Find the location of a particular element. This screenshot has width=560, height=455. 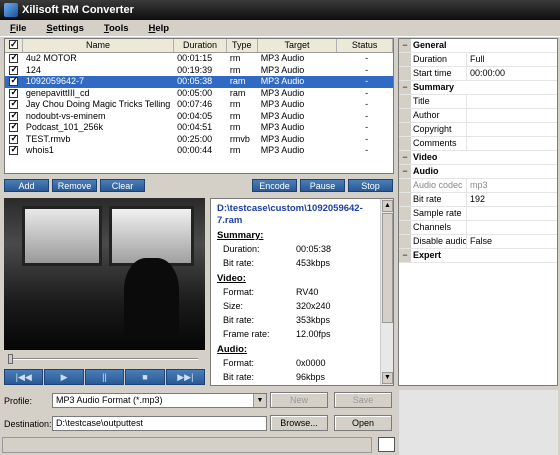

open-button: Open is located at coordinates (363, 423).